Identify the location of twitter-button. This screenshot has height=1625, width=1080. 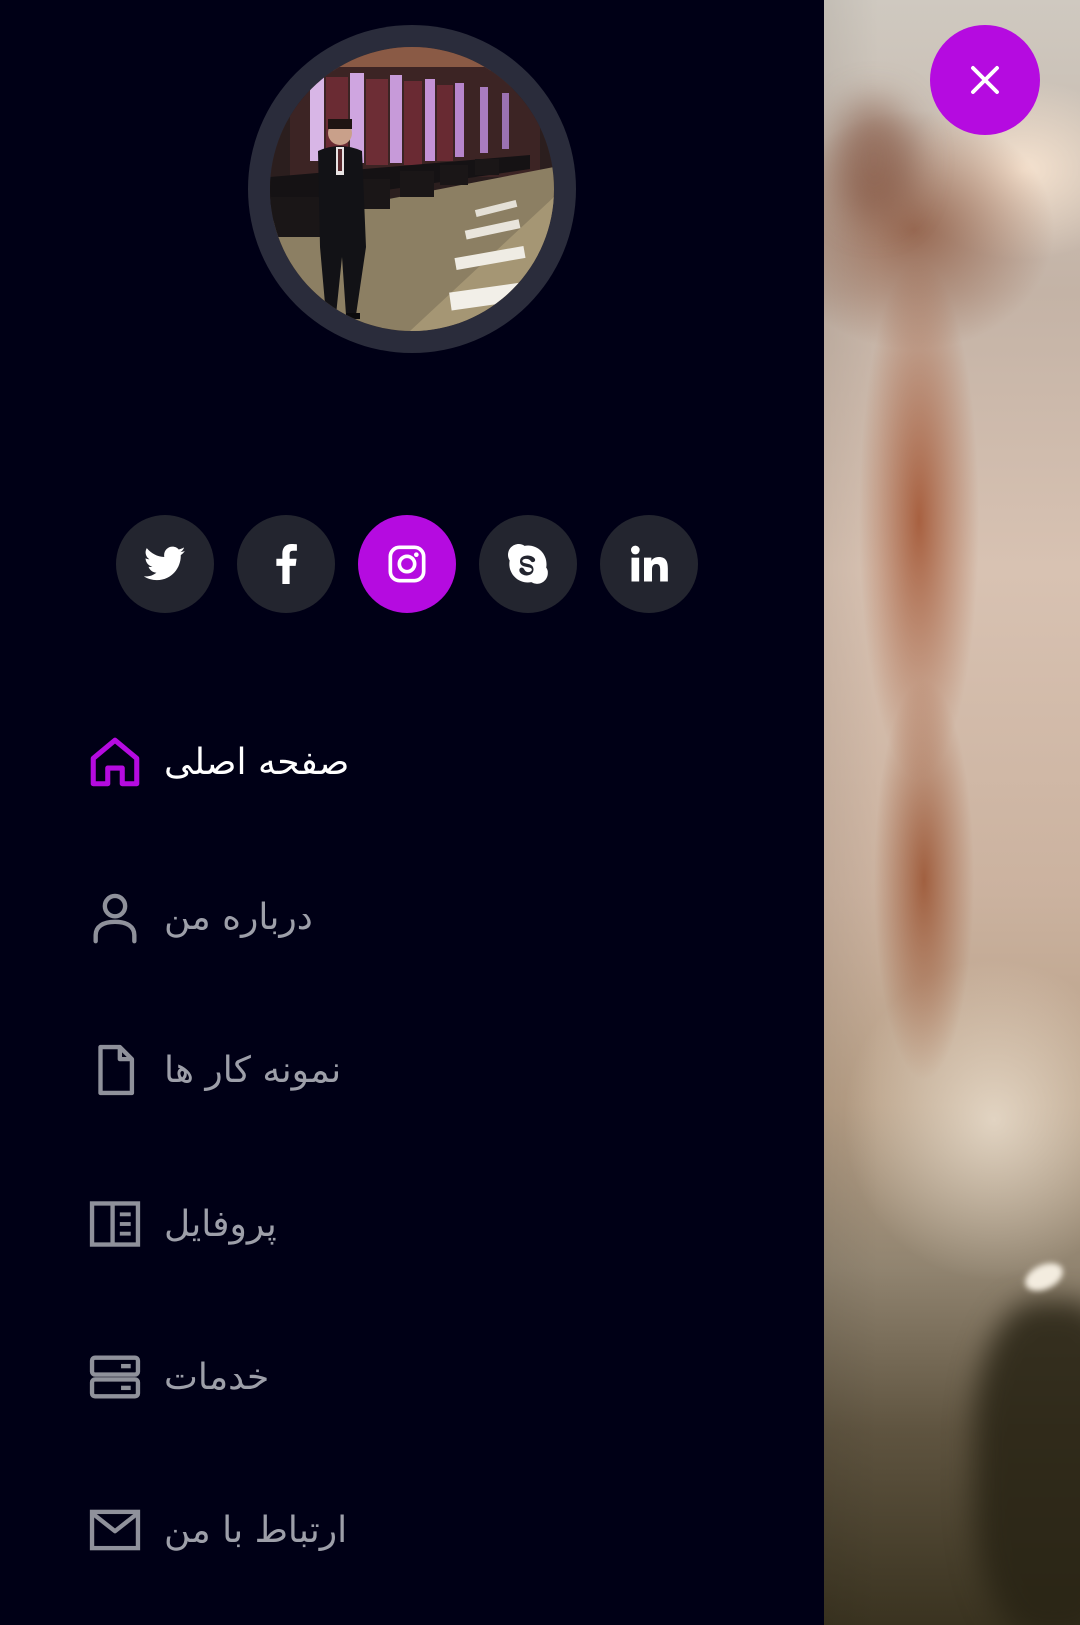
(165, 564).